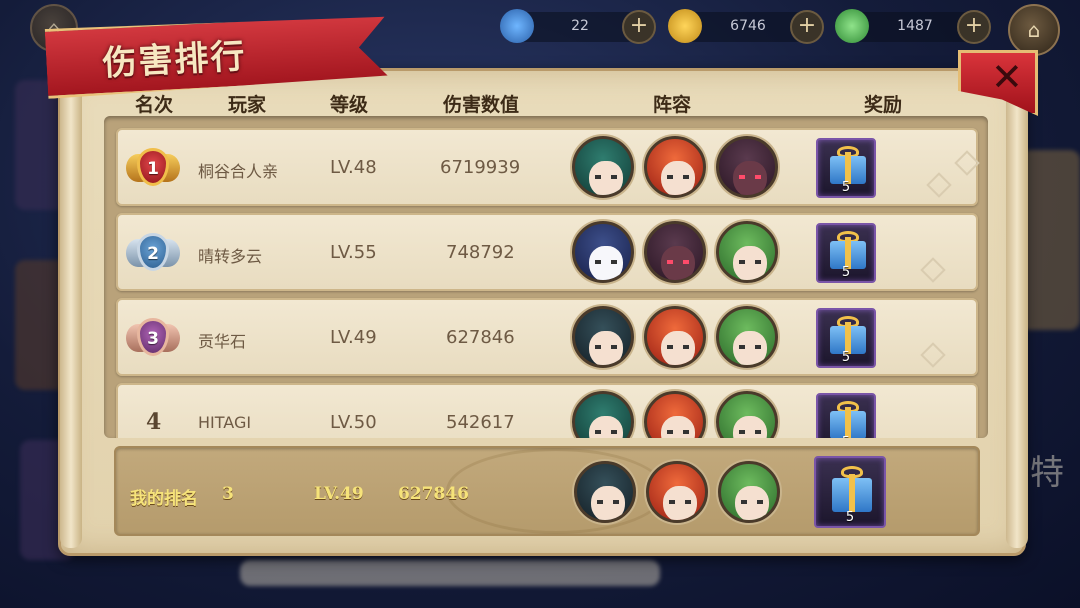  I want to click on currency-value: 6746, so click(748, 26).